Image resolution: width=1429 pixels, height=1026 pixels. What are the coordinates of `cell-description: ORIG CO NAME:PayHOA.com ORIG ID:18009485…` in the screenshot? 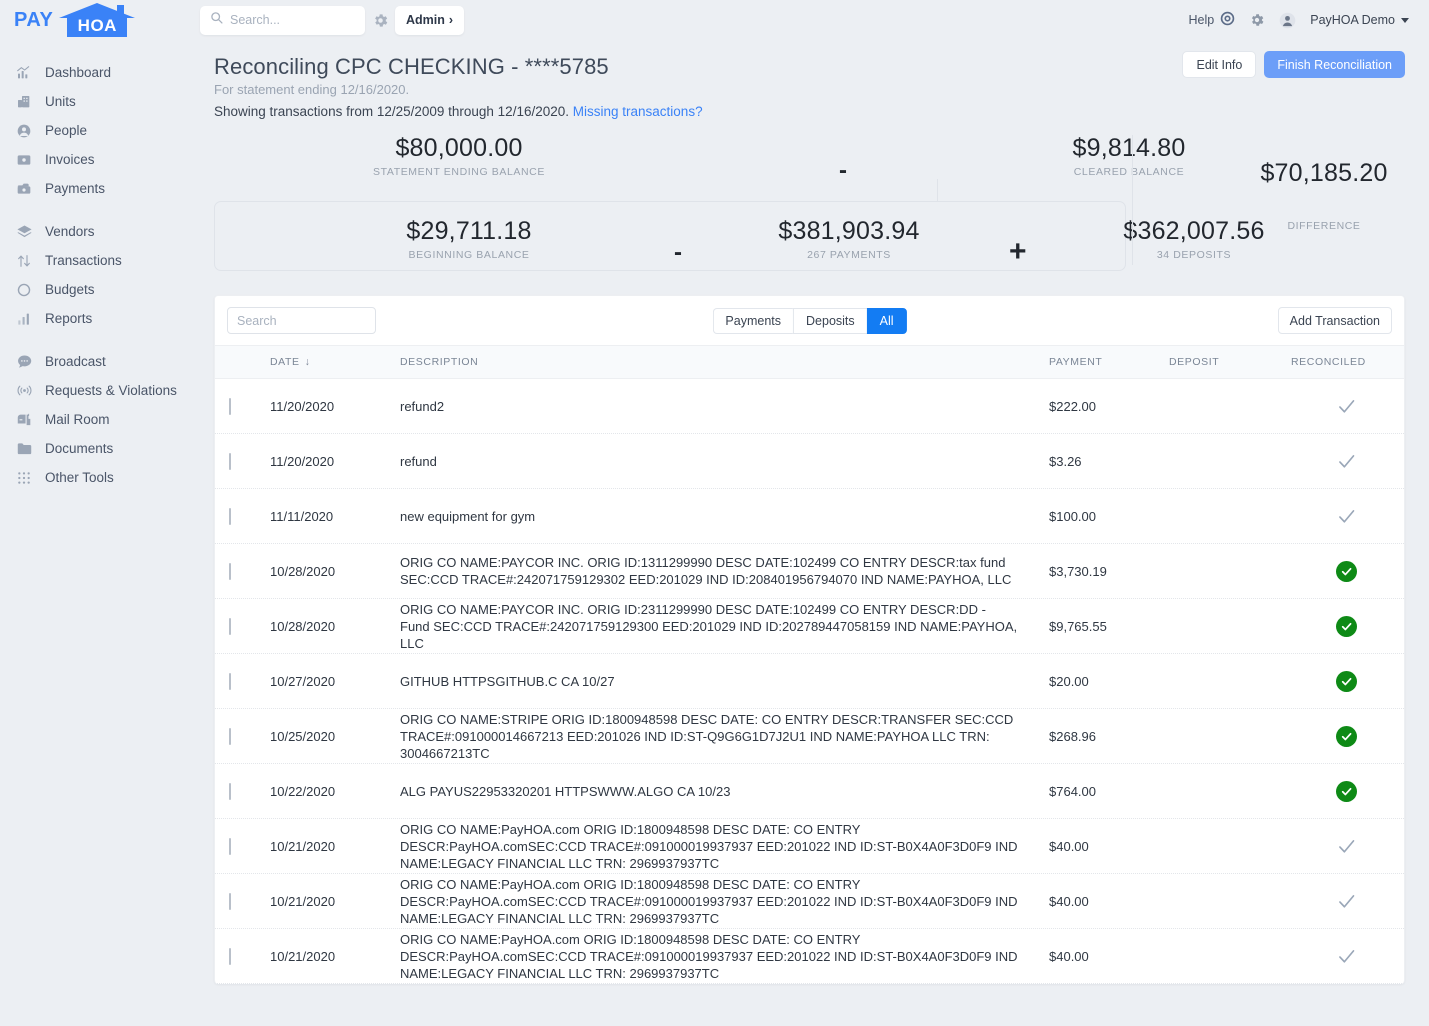 It's located at (709, 846).